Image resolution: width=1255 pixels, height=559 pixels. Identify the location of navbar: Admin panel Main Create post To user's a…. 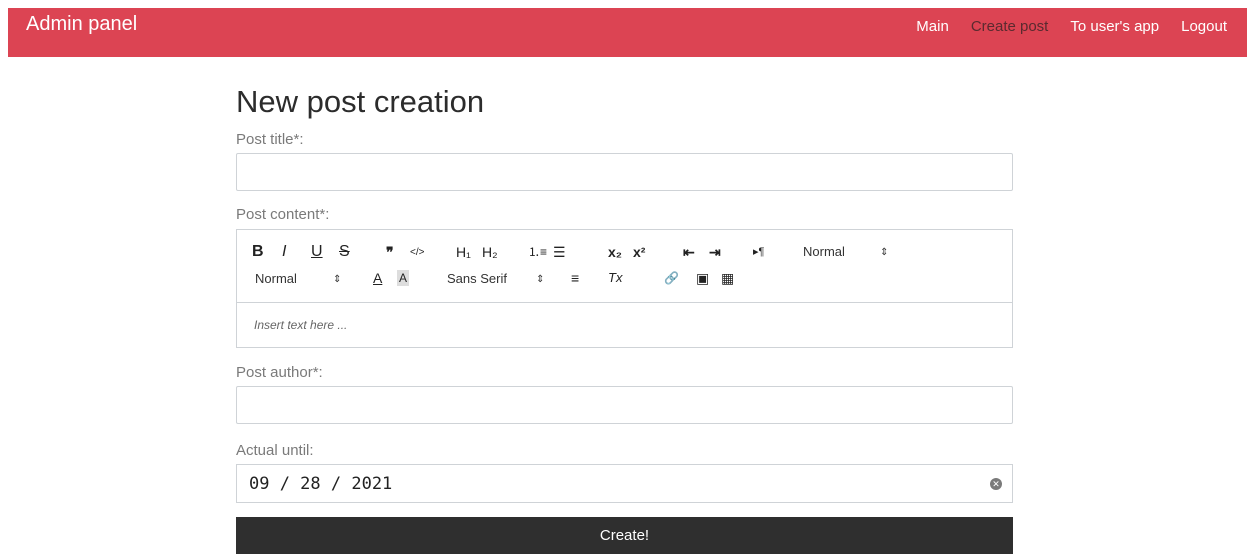
(627, 32).